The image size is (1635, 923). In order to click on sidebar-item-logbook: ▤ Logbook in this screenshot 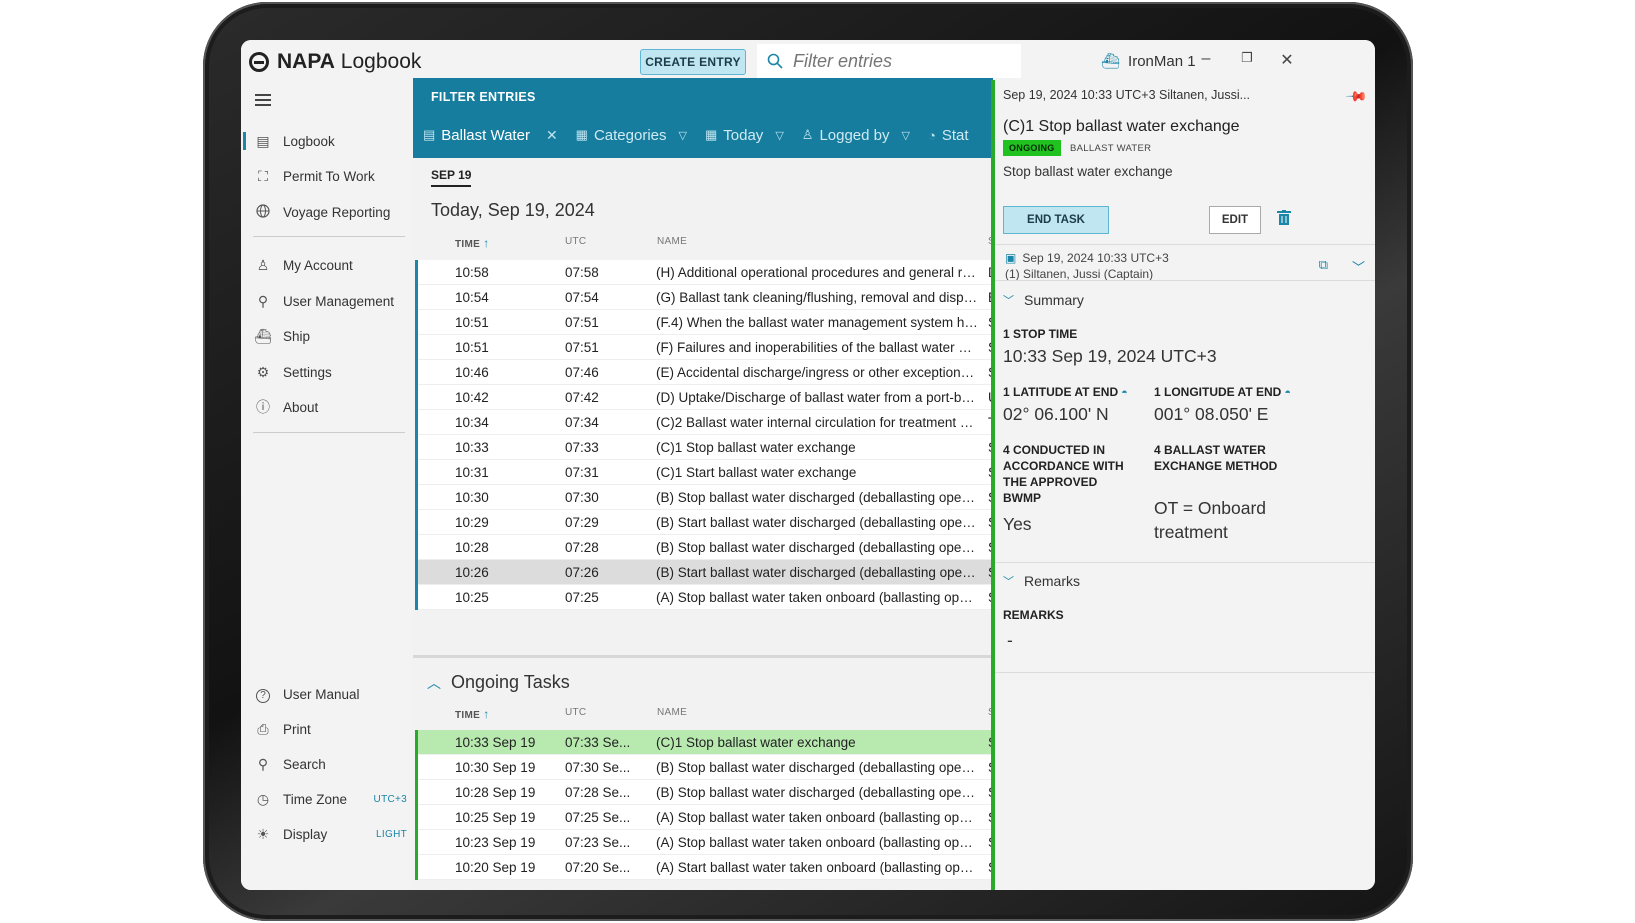, I will do `click(327, 141)`.